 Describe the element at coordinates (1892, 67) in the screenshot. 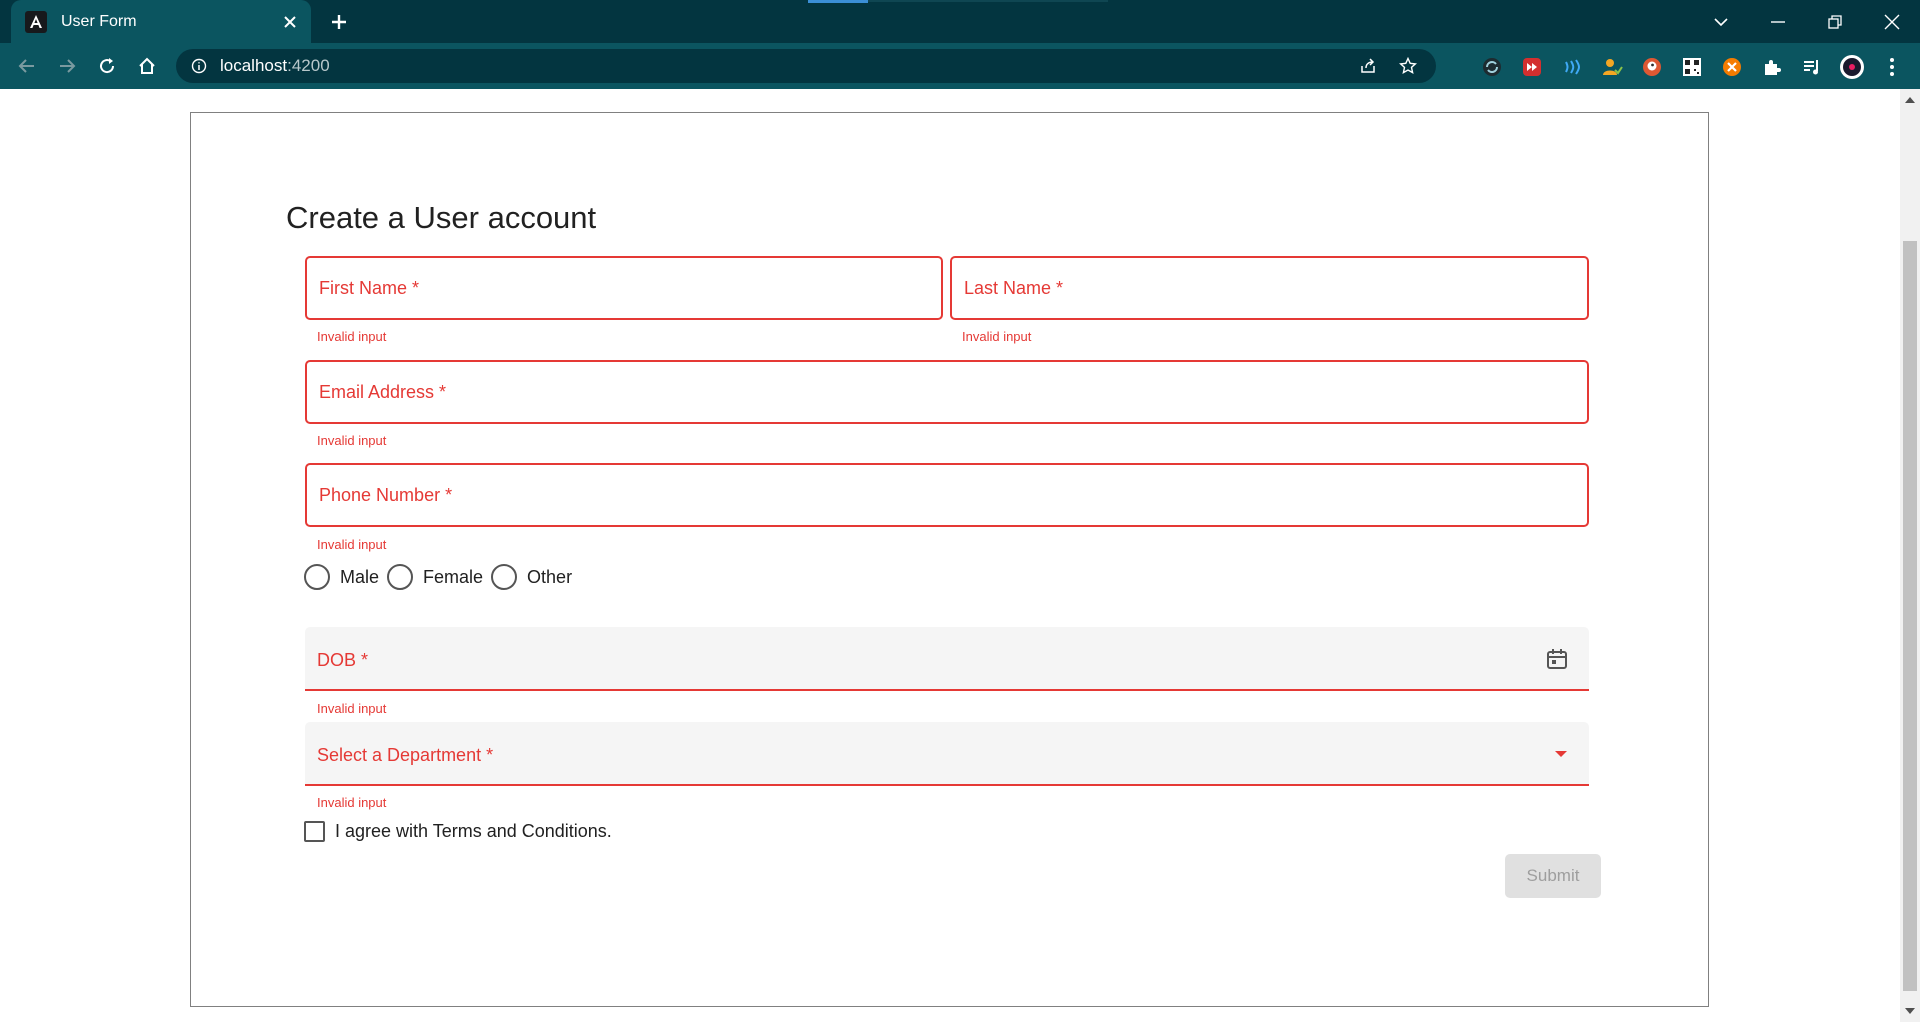

I see `browser-menu-icon` at that location.